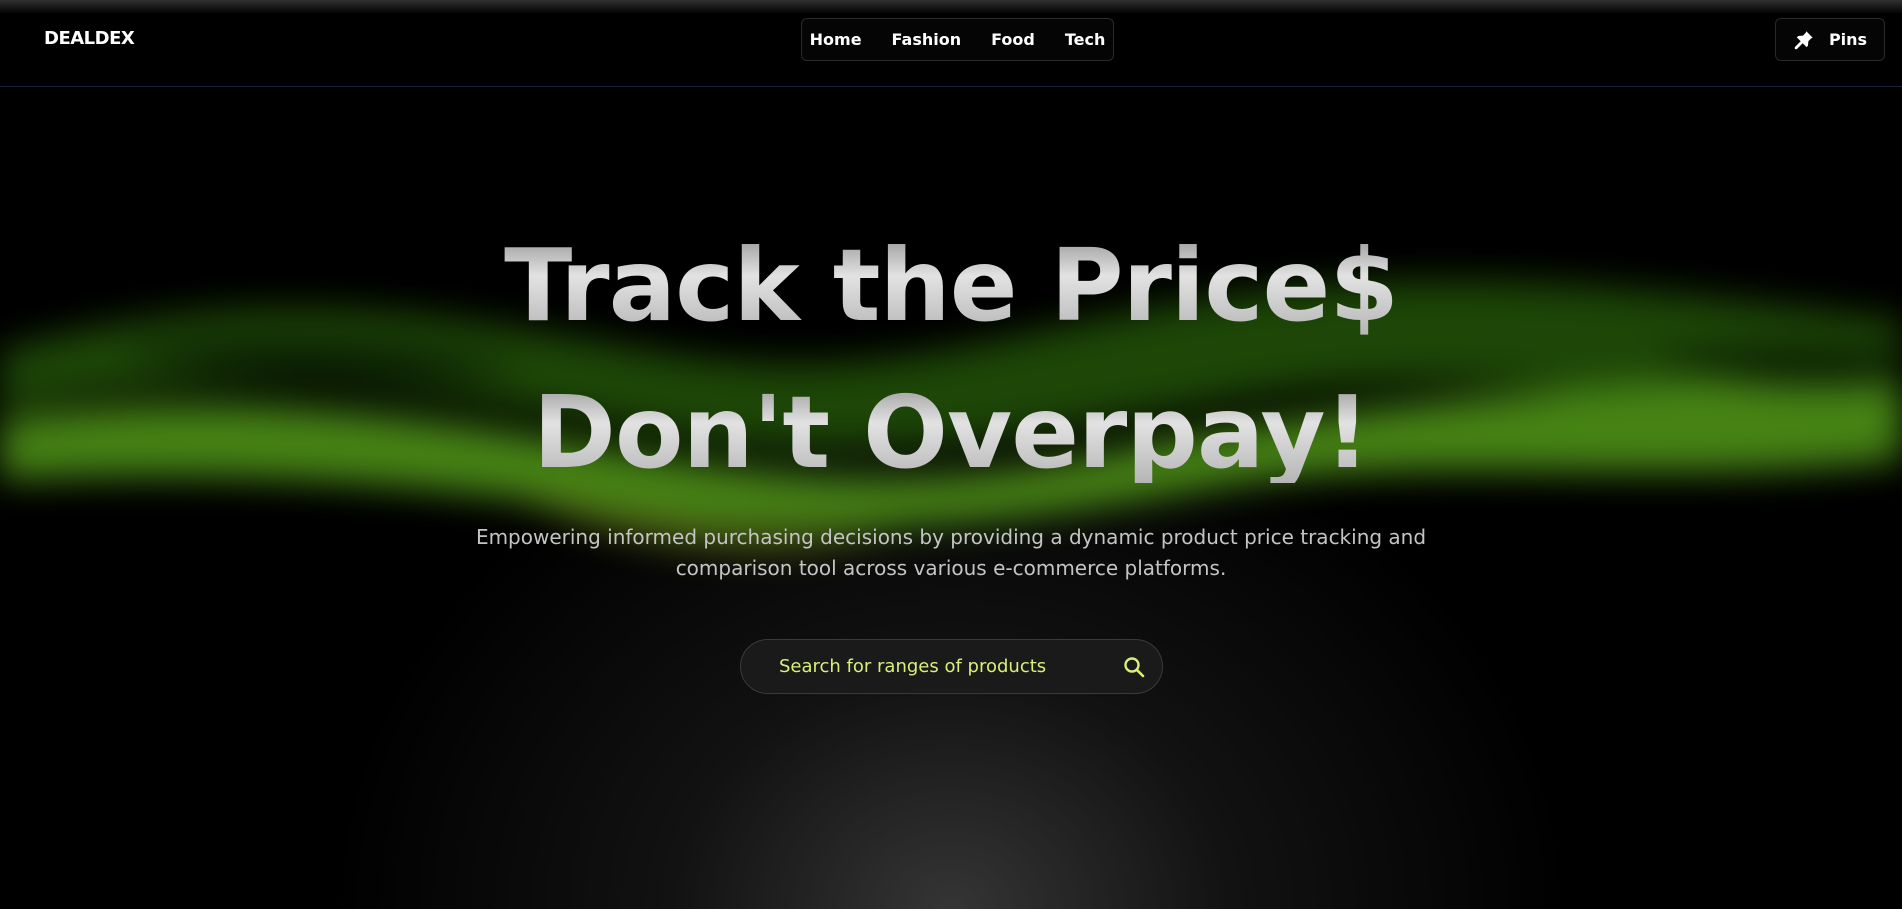  Describe the element at coordinates (1085, 39) in the screenshot. I see `nav-item-tech: Tech` at that location.